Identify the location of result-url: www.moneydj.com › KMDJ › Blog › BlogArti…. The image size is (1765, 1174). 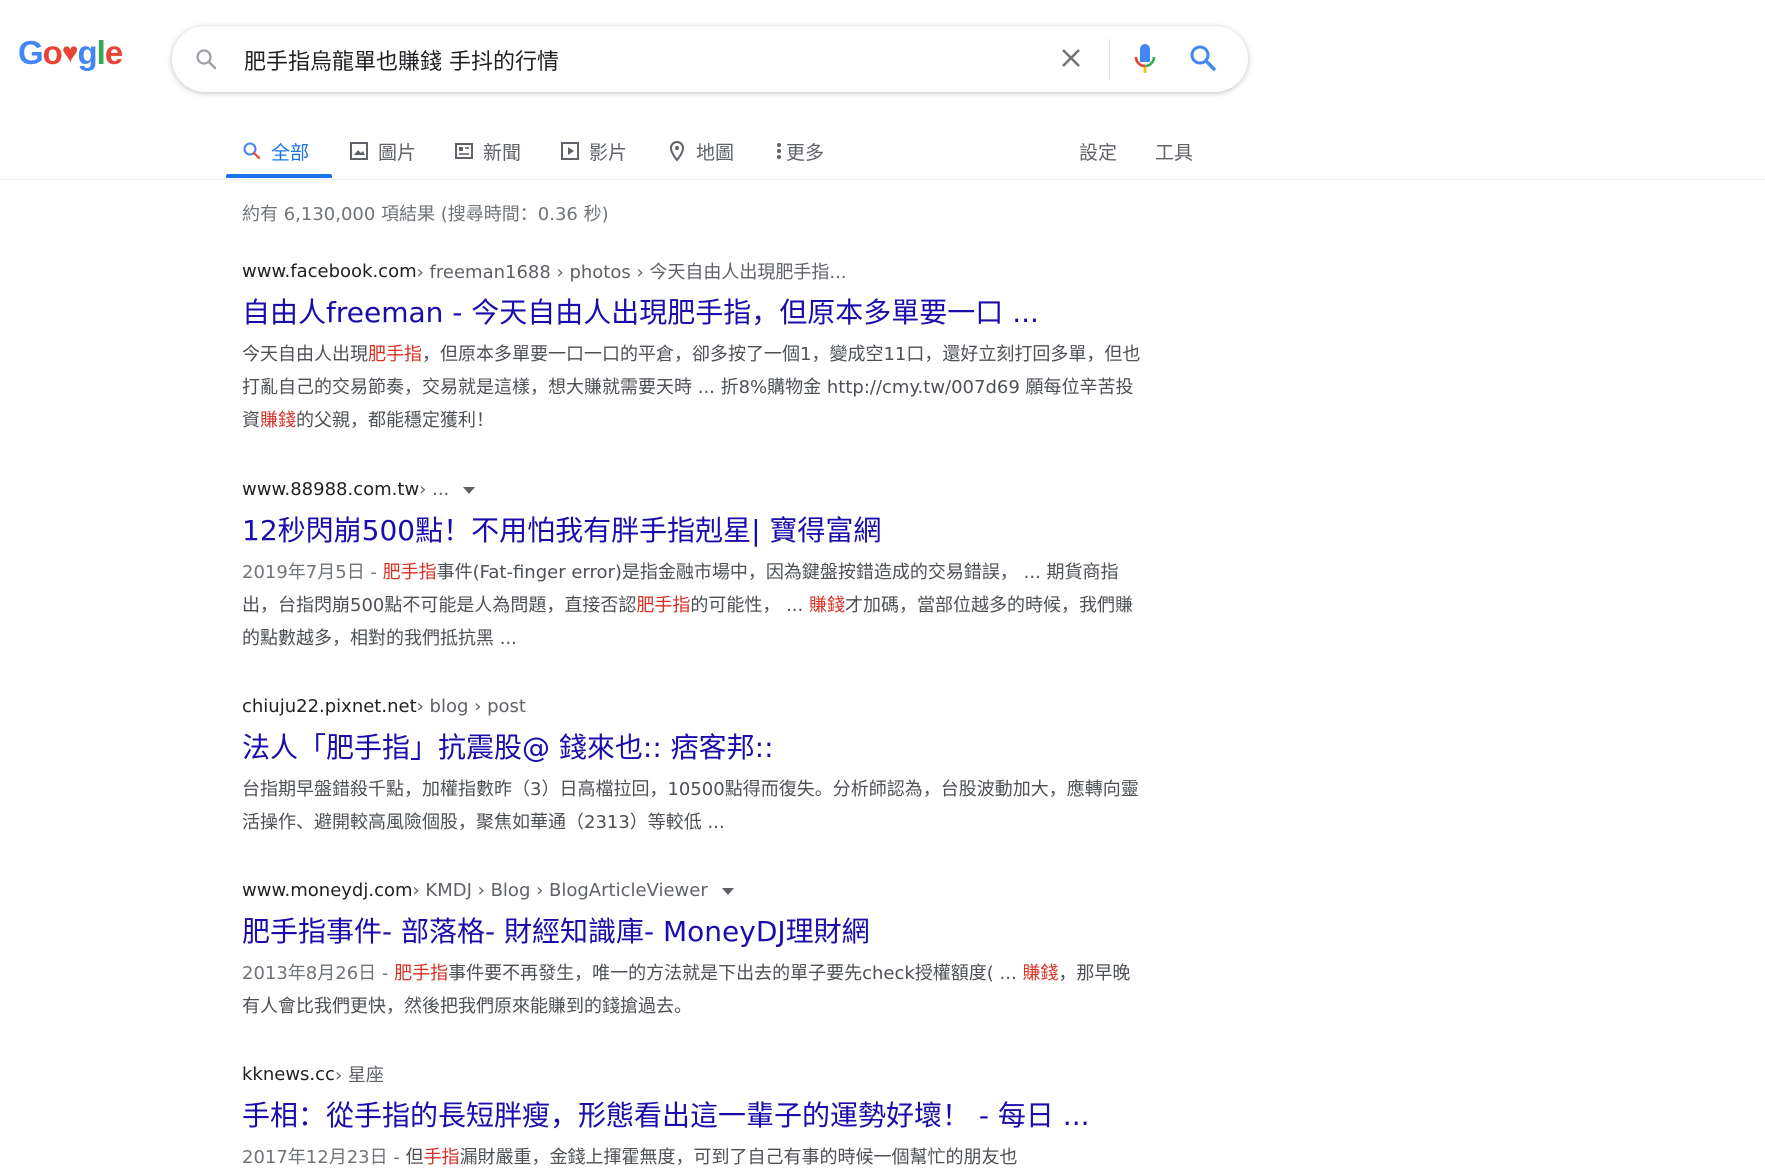
(692, 890).